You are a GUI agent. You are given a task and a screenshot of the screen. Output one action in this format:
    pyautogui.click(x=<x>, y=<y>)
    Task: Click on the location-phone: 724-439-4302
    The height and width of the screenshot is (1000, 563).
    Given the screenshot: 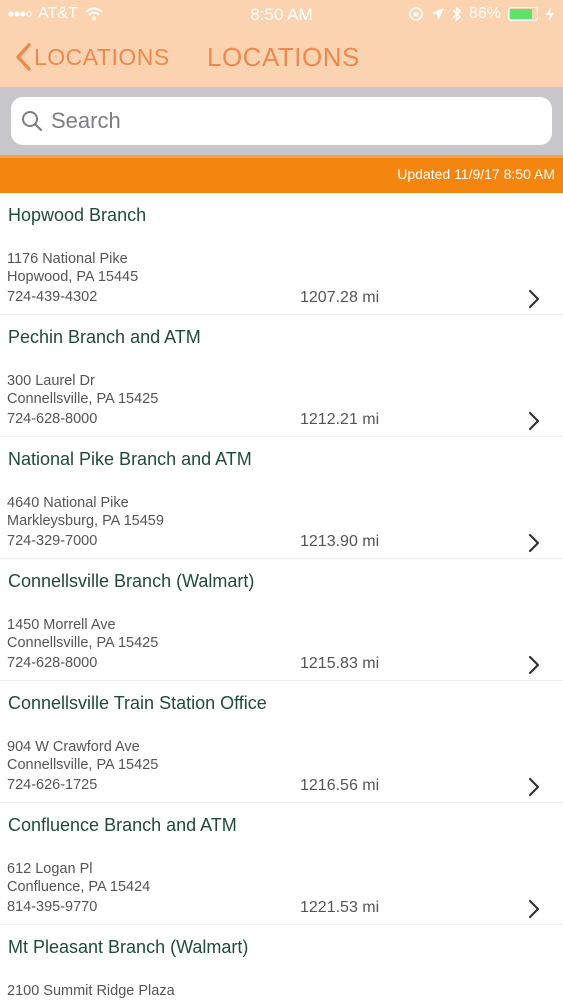 What is the action you would take?
    pyautogui.click(x=52, y=297)
    